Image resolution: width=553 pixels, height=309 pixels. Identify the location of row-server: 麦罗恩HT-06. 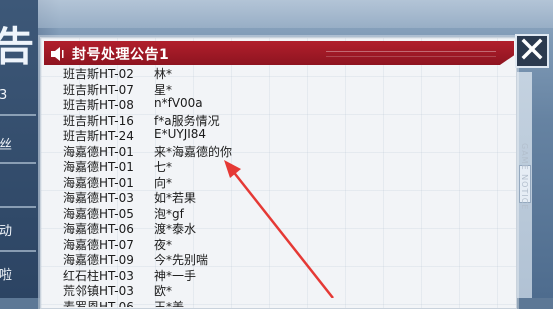
(98, 303).